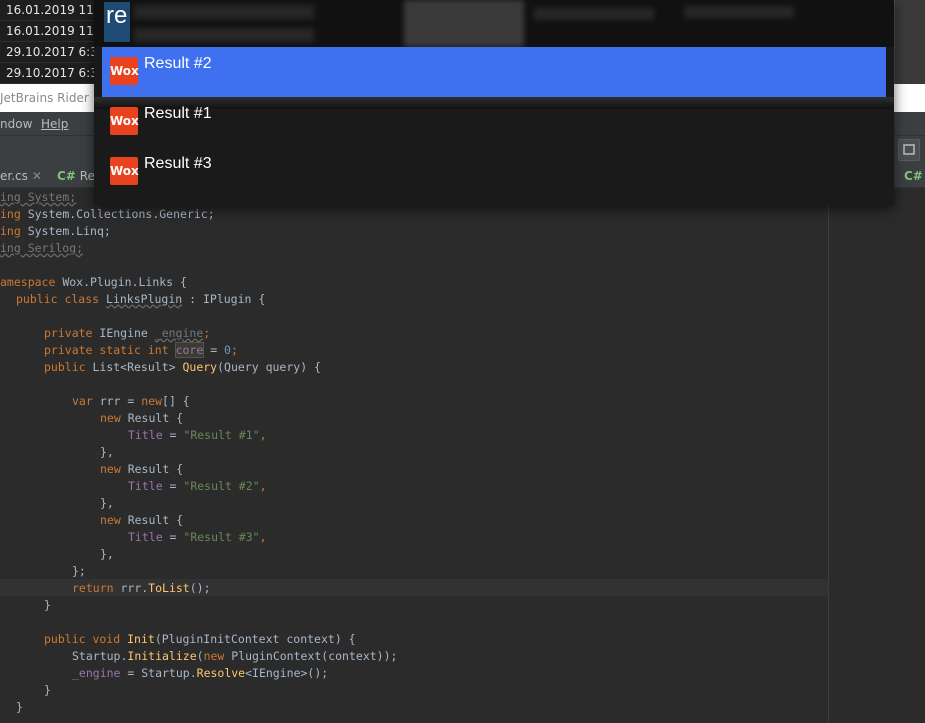  What do you see at coordinates (494, 122) in the screenshot?
I see `result-item: Wox Result #1` at bounding box center [494, 122].